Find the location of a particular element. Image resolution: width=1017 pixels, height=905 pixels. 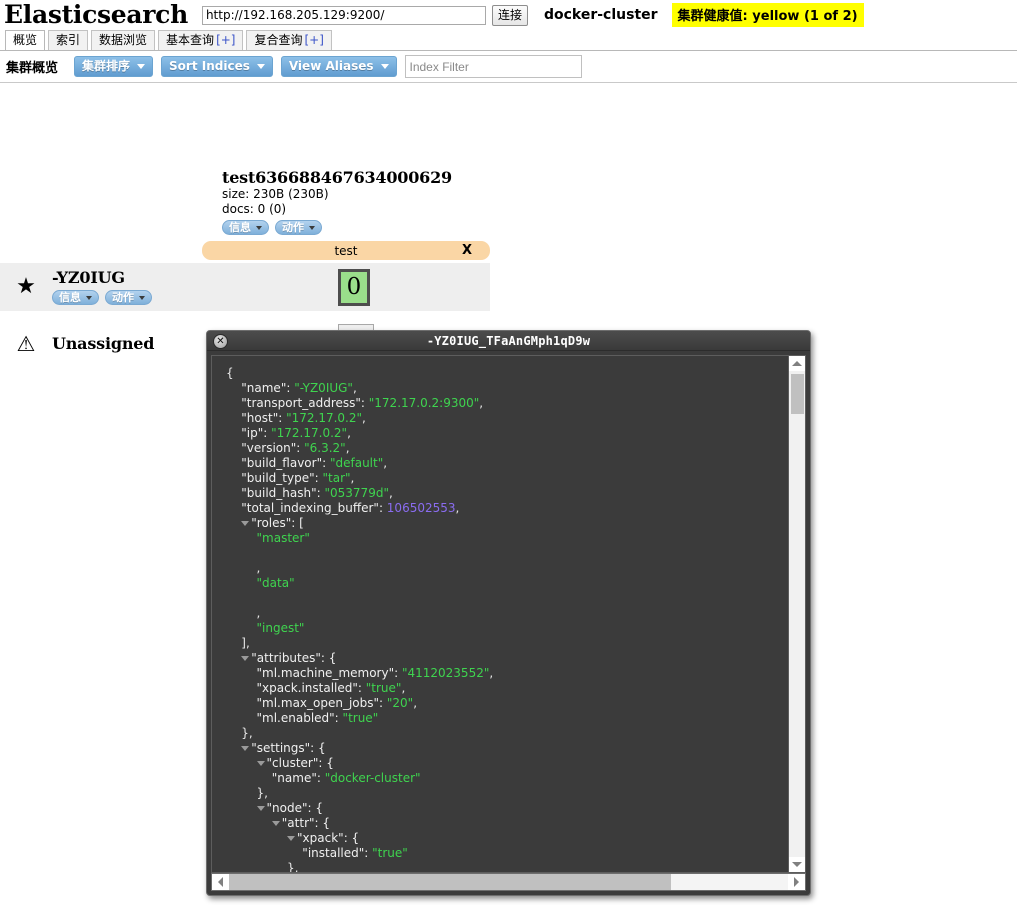

tab-2: 数据浏览 is located at coordinates (123, 40).